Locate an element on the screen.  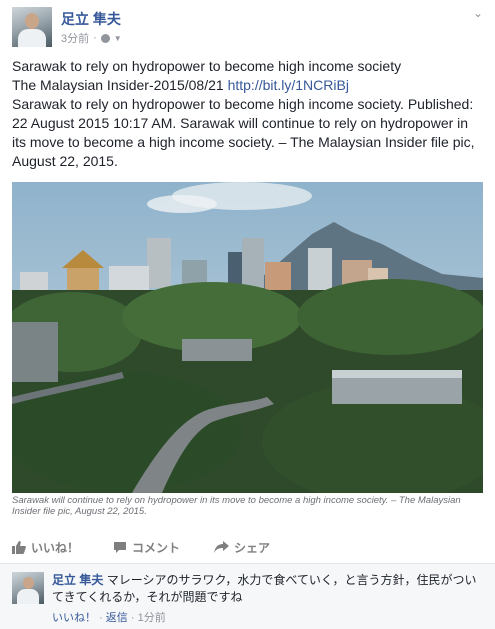
post-timestamp: 3分前 is located at coordinates (75, 38).